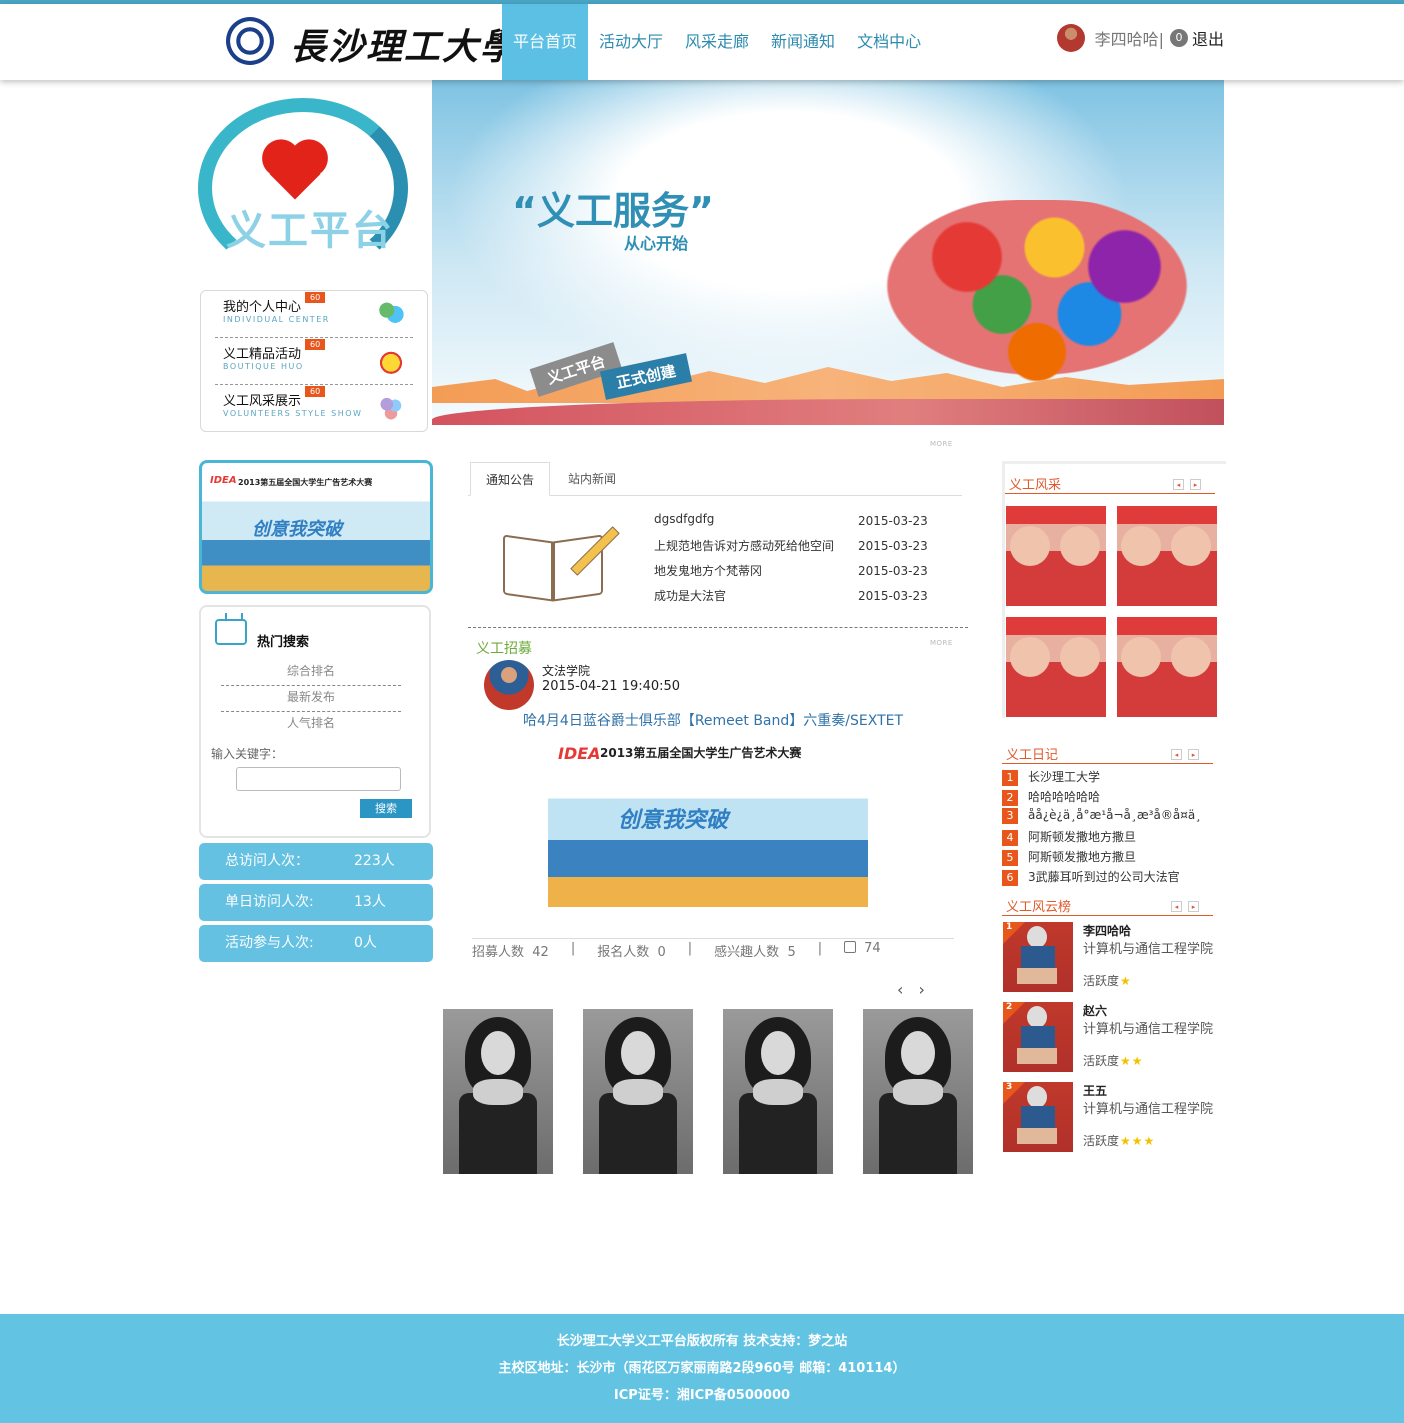 Image resolution: width=1404 pixels, height=1423 pixels. What do you see at coordinates (1109, 1117) in the screenshot?
I see `ranking-card: 3 王五 计算机与通信工程学院 活跃度★★★` at bounding box center [1109, 1117].